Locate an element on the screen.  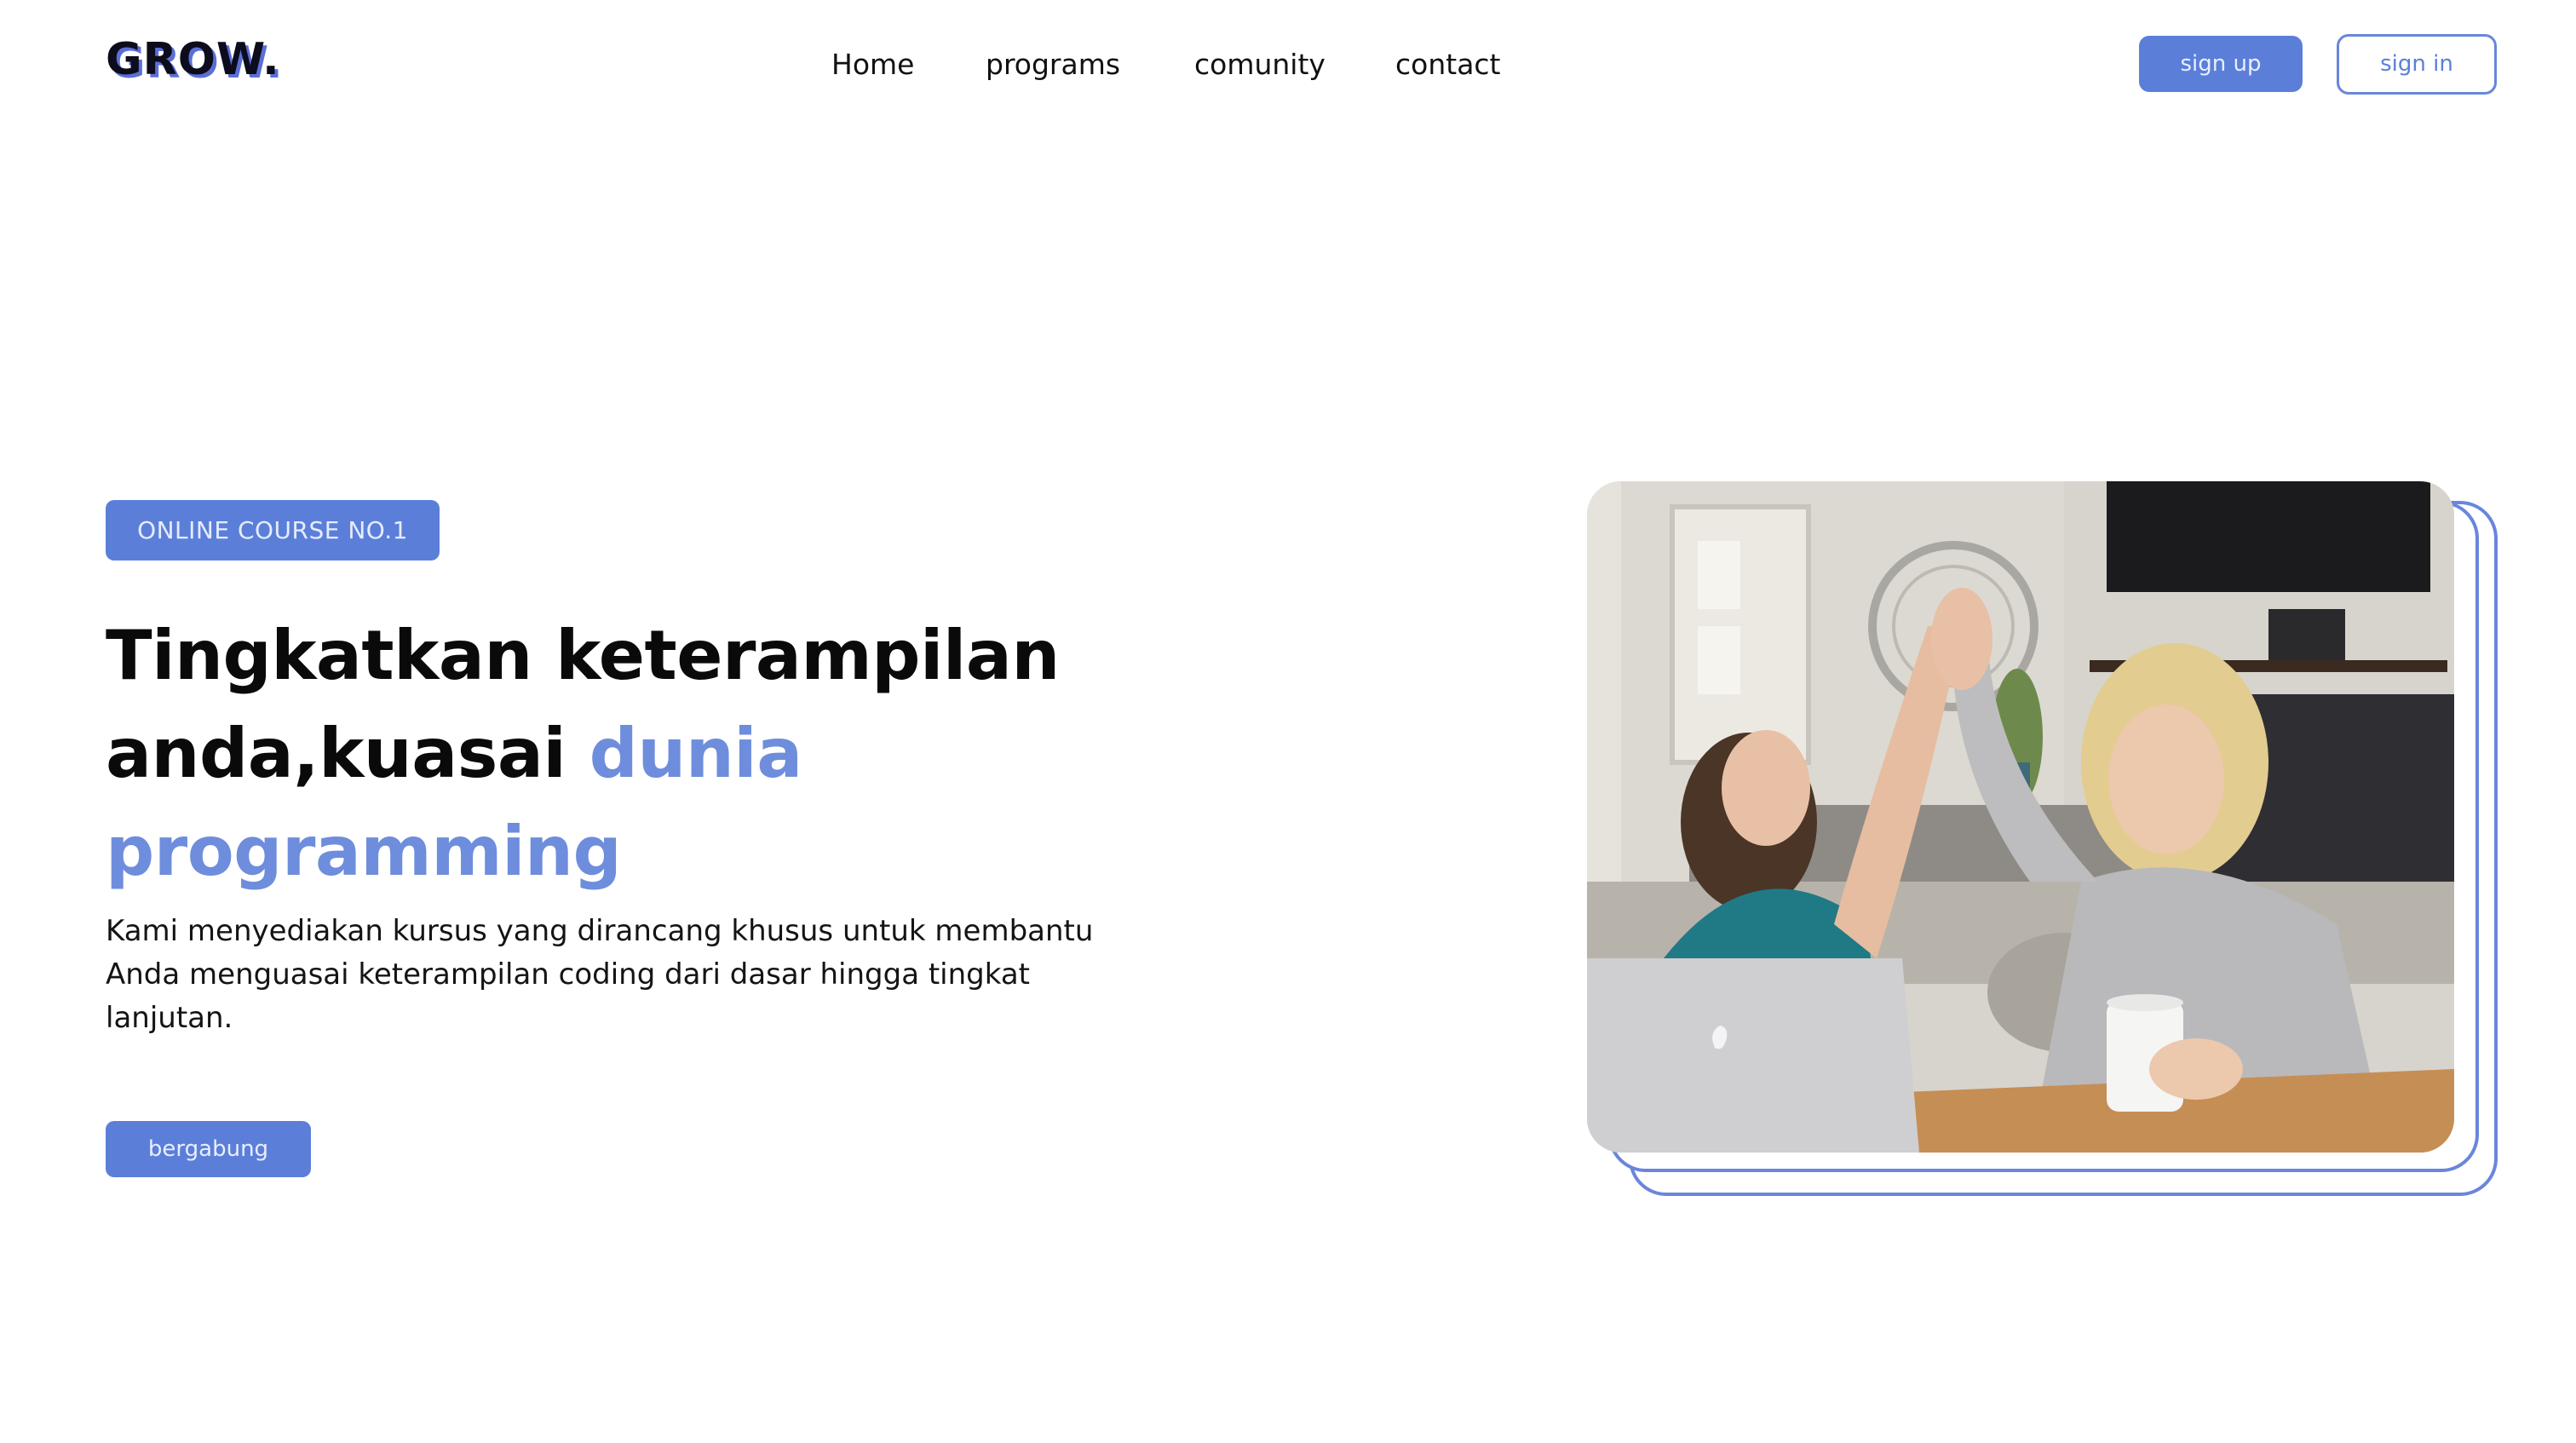
headline-accent-dunia: dunia is located at coordinates (696, 753).